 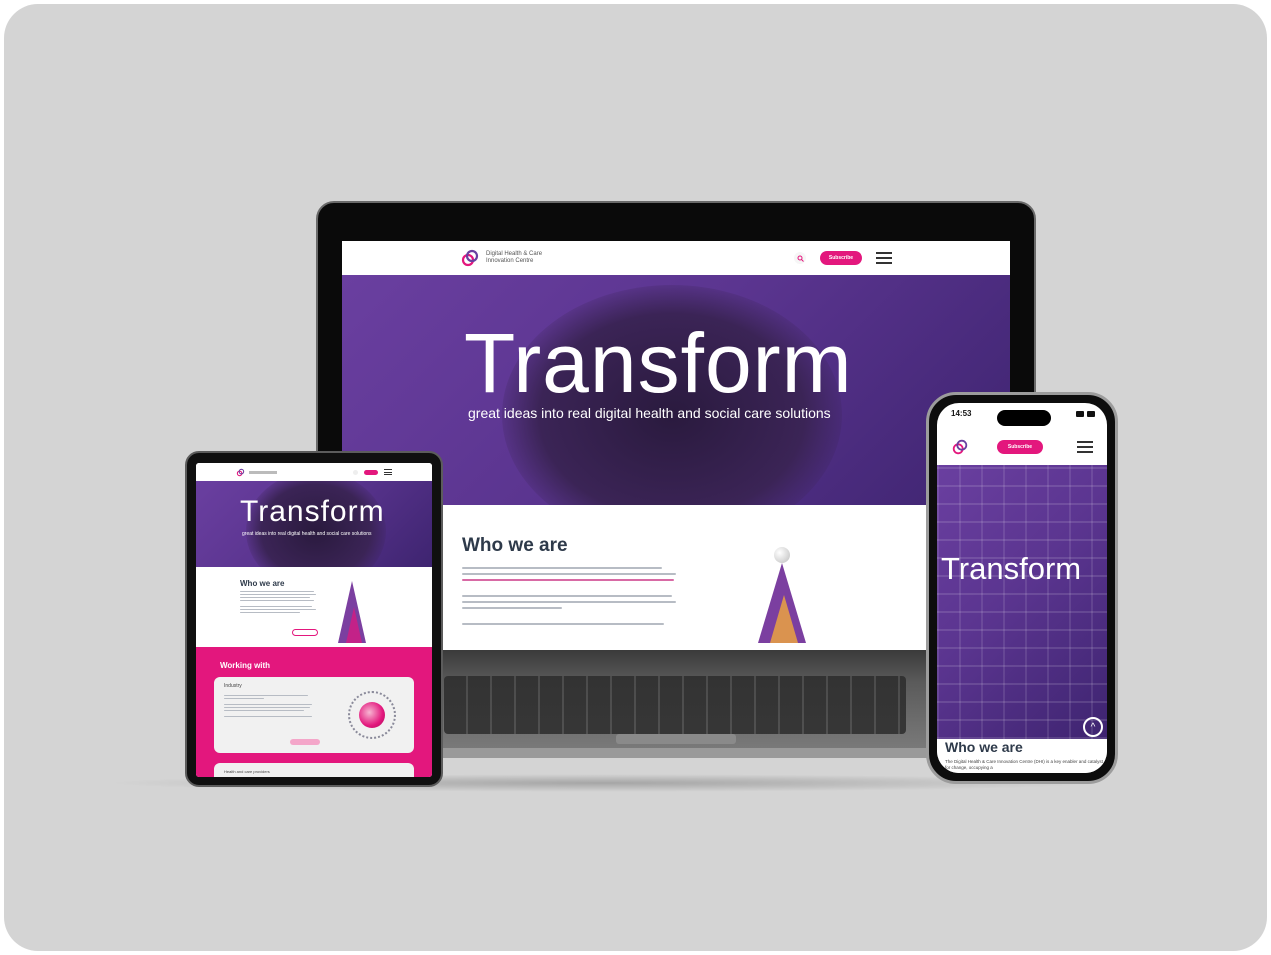 What do you see at coordinates (278, 603) in the screenshot?
I see `tablet-who-text` at bounding box center [278, 603].